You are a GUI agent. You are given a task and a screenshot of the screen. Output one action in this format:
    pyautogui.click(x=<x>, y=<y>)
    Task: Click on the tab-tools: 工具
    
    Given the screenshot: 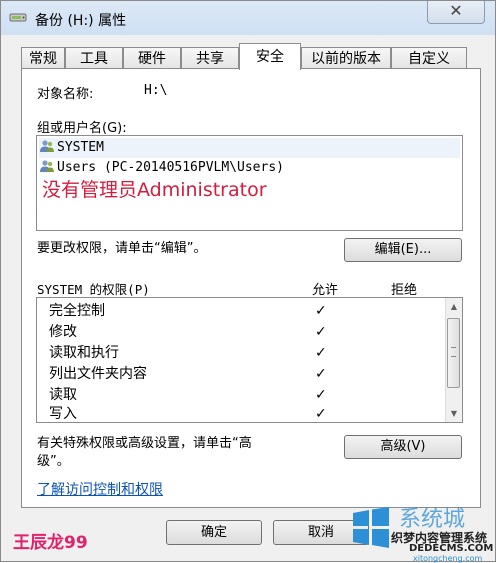 What is the action you would take?
    pyautogui.click(x=94, y=58)
    